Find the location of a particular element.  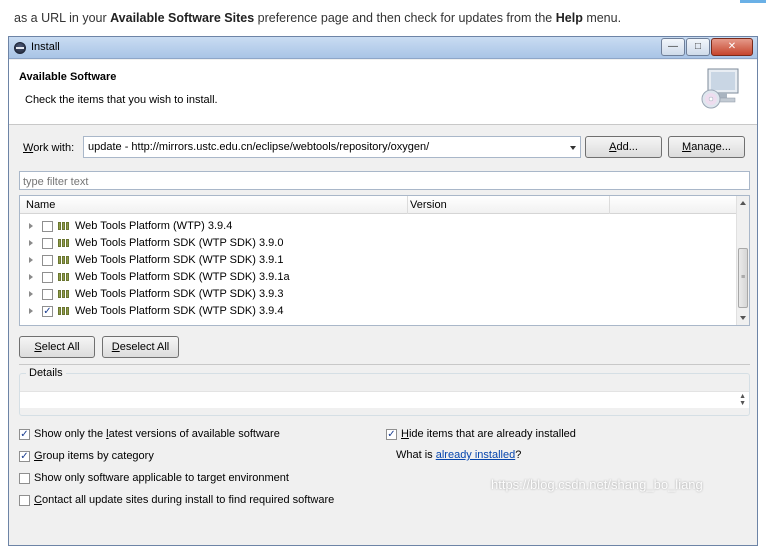

chevron-down-icon is located at coordinates (573, 148).